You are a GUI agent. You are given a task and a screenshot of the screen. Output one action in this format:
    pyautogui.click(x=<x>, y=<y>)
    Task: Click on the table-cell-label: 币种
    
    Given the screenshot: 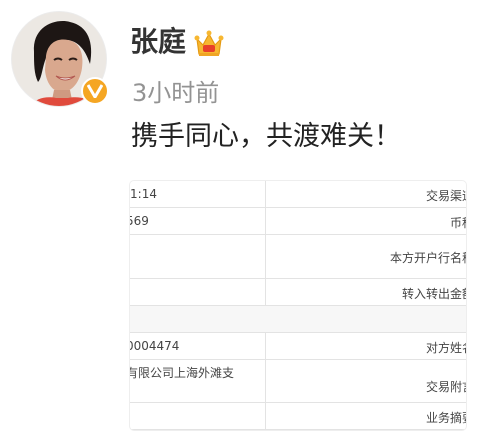 What is the action you would take?
    pyautogui.click(x=457, y=223)
    